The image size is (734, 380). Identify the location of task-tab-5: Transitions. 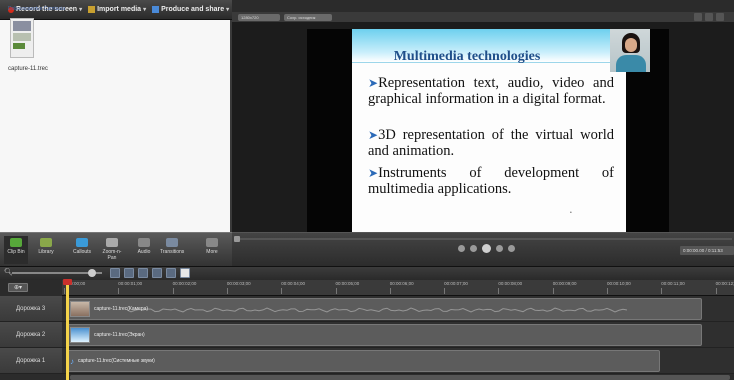
(172, 246).